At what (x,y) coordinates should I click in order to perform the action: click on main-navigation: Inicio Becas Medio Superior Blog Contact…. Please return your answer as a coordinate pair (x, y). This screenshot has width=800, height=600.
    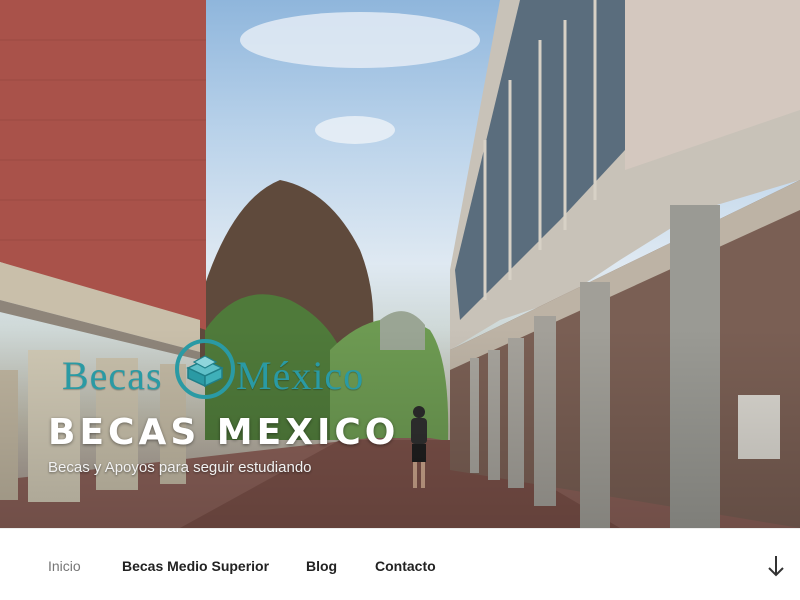
    Looking at the image, I should click on (400, 564).